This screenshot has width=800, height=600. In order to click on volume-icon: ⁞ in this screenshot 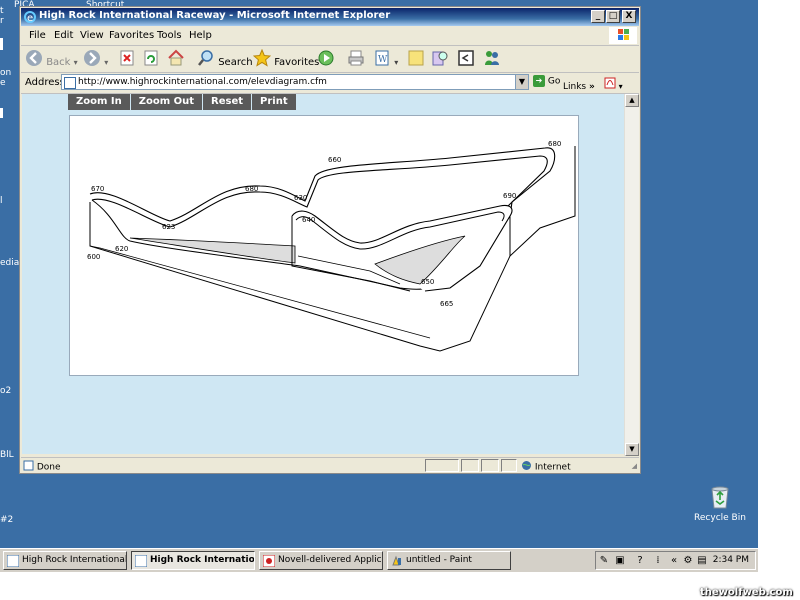, I will do `click(658, 561)`.